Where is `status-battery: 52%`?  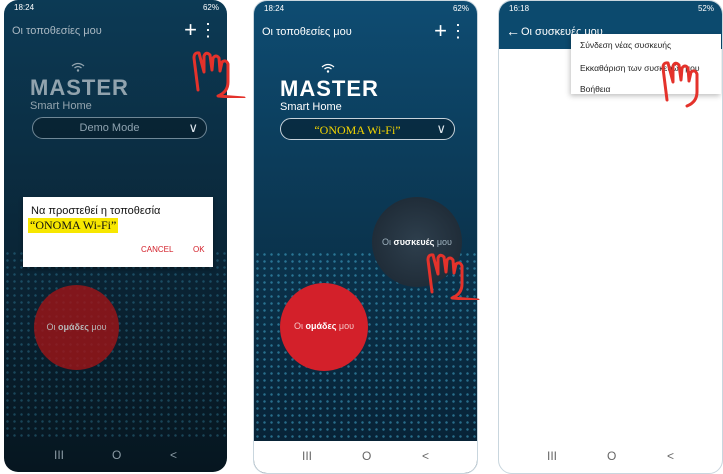
status-battery: 52% is located at coordinates (705, 8).